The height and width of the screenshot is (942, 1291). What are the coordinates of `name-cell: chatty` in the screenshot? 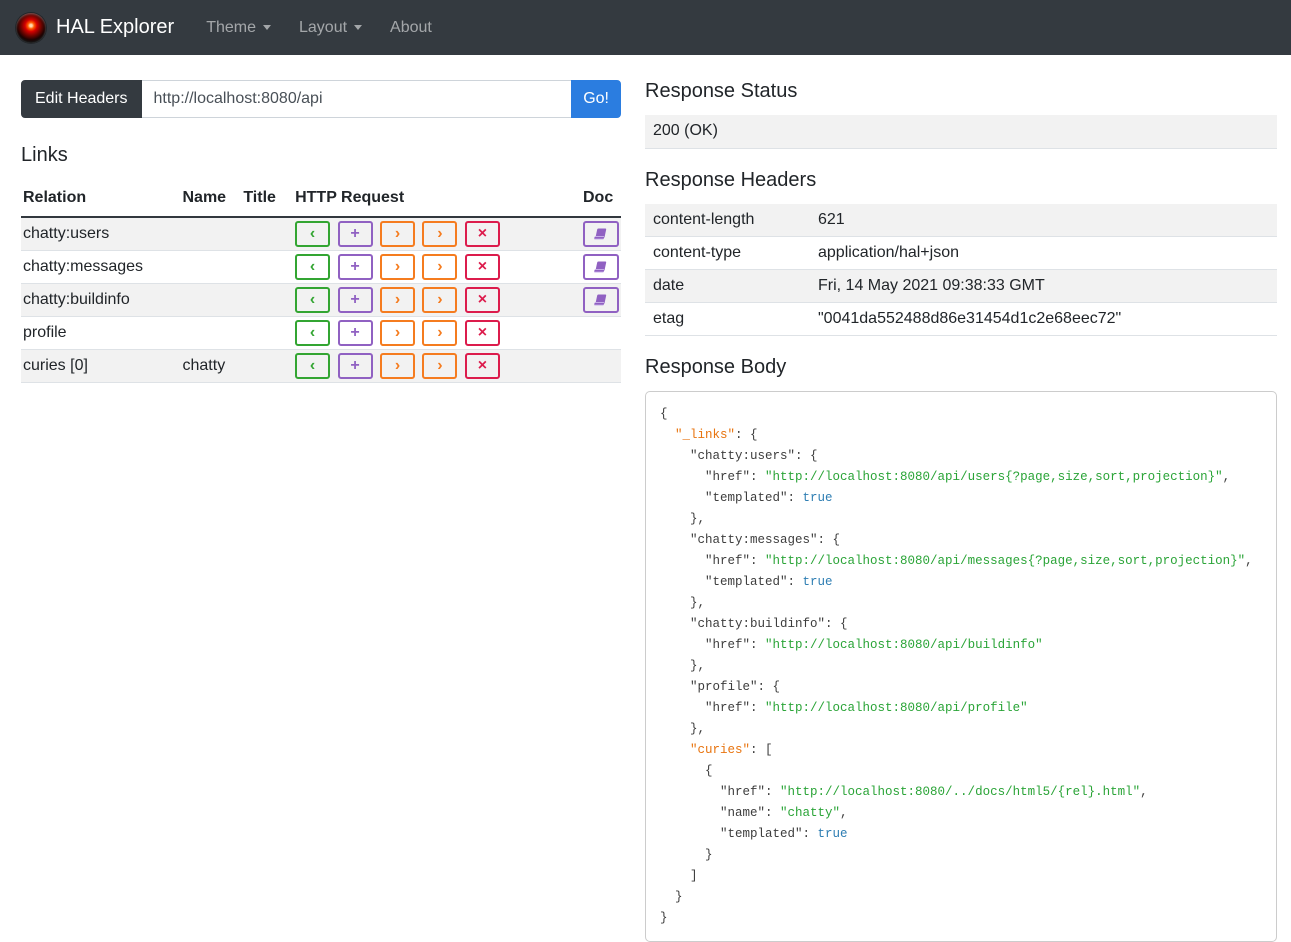 It's located at (211, 366).